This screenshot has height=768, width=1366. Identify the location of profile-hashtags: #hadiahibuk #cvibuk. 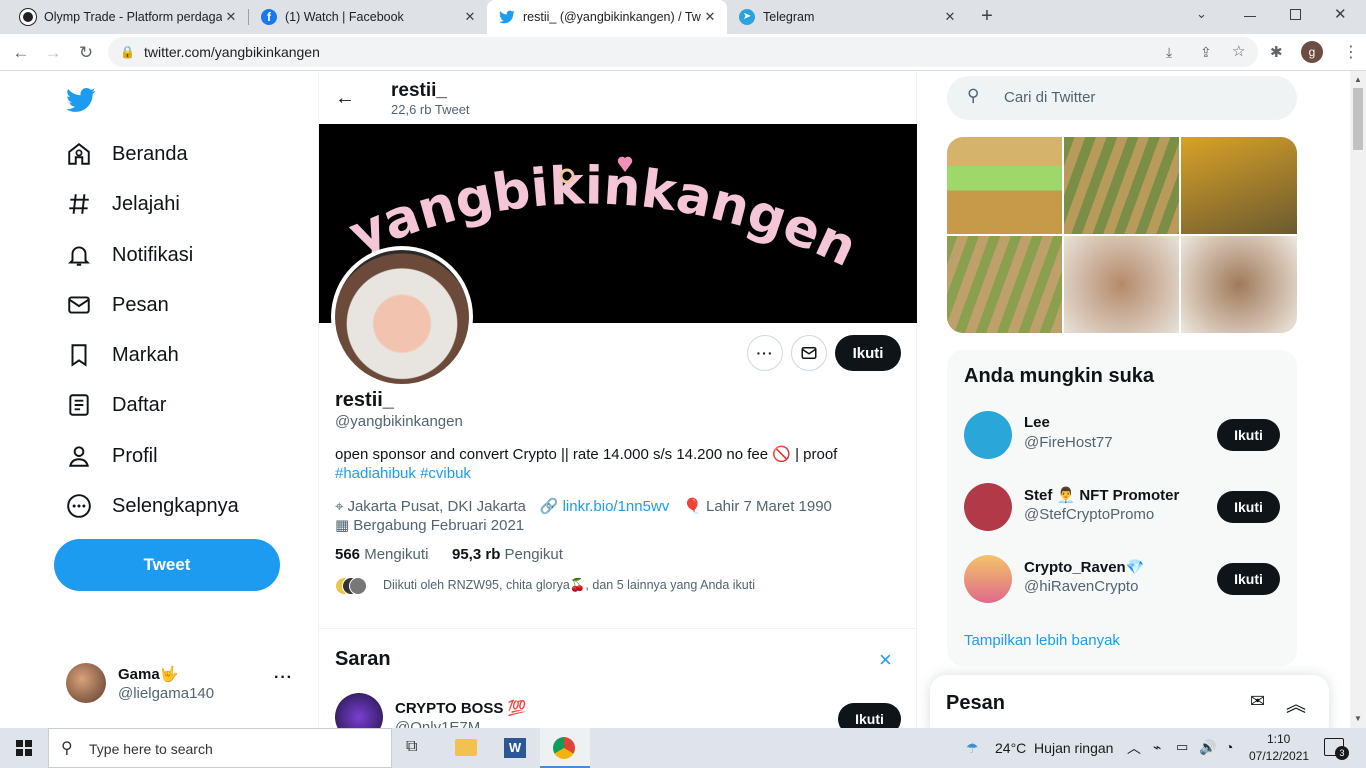
(403, 473).